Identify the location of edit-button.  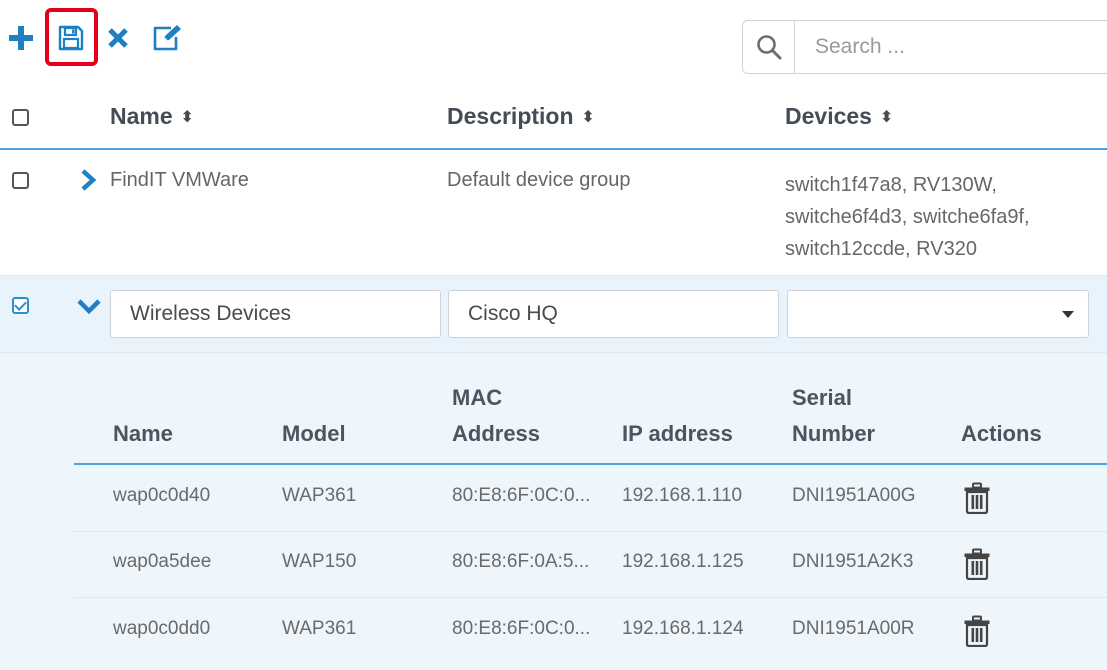
(167, 38).